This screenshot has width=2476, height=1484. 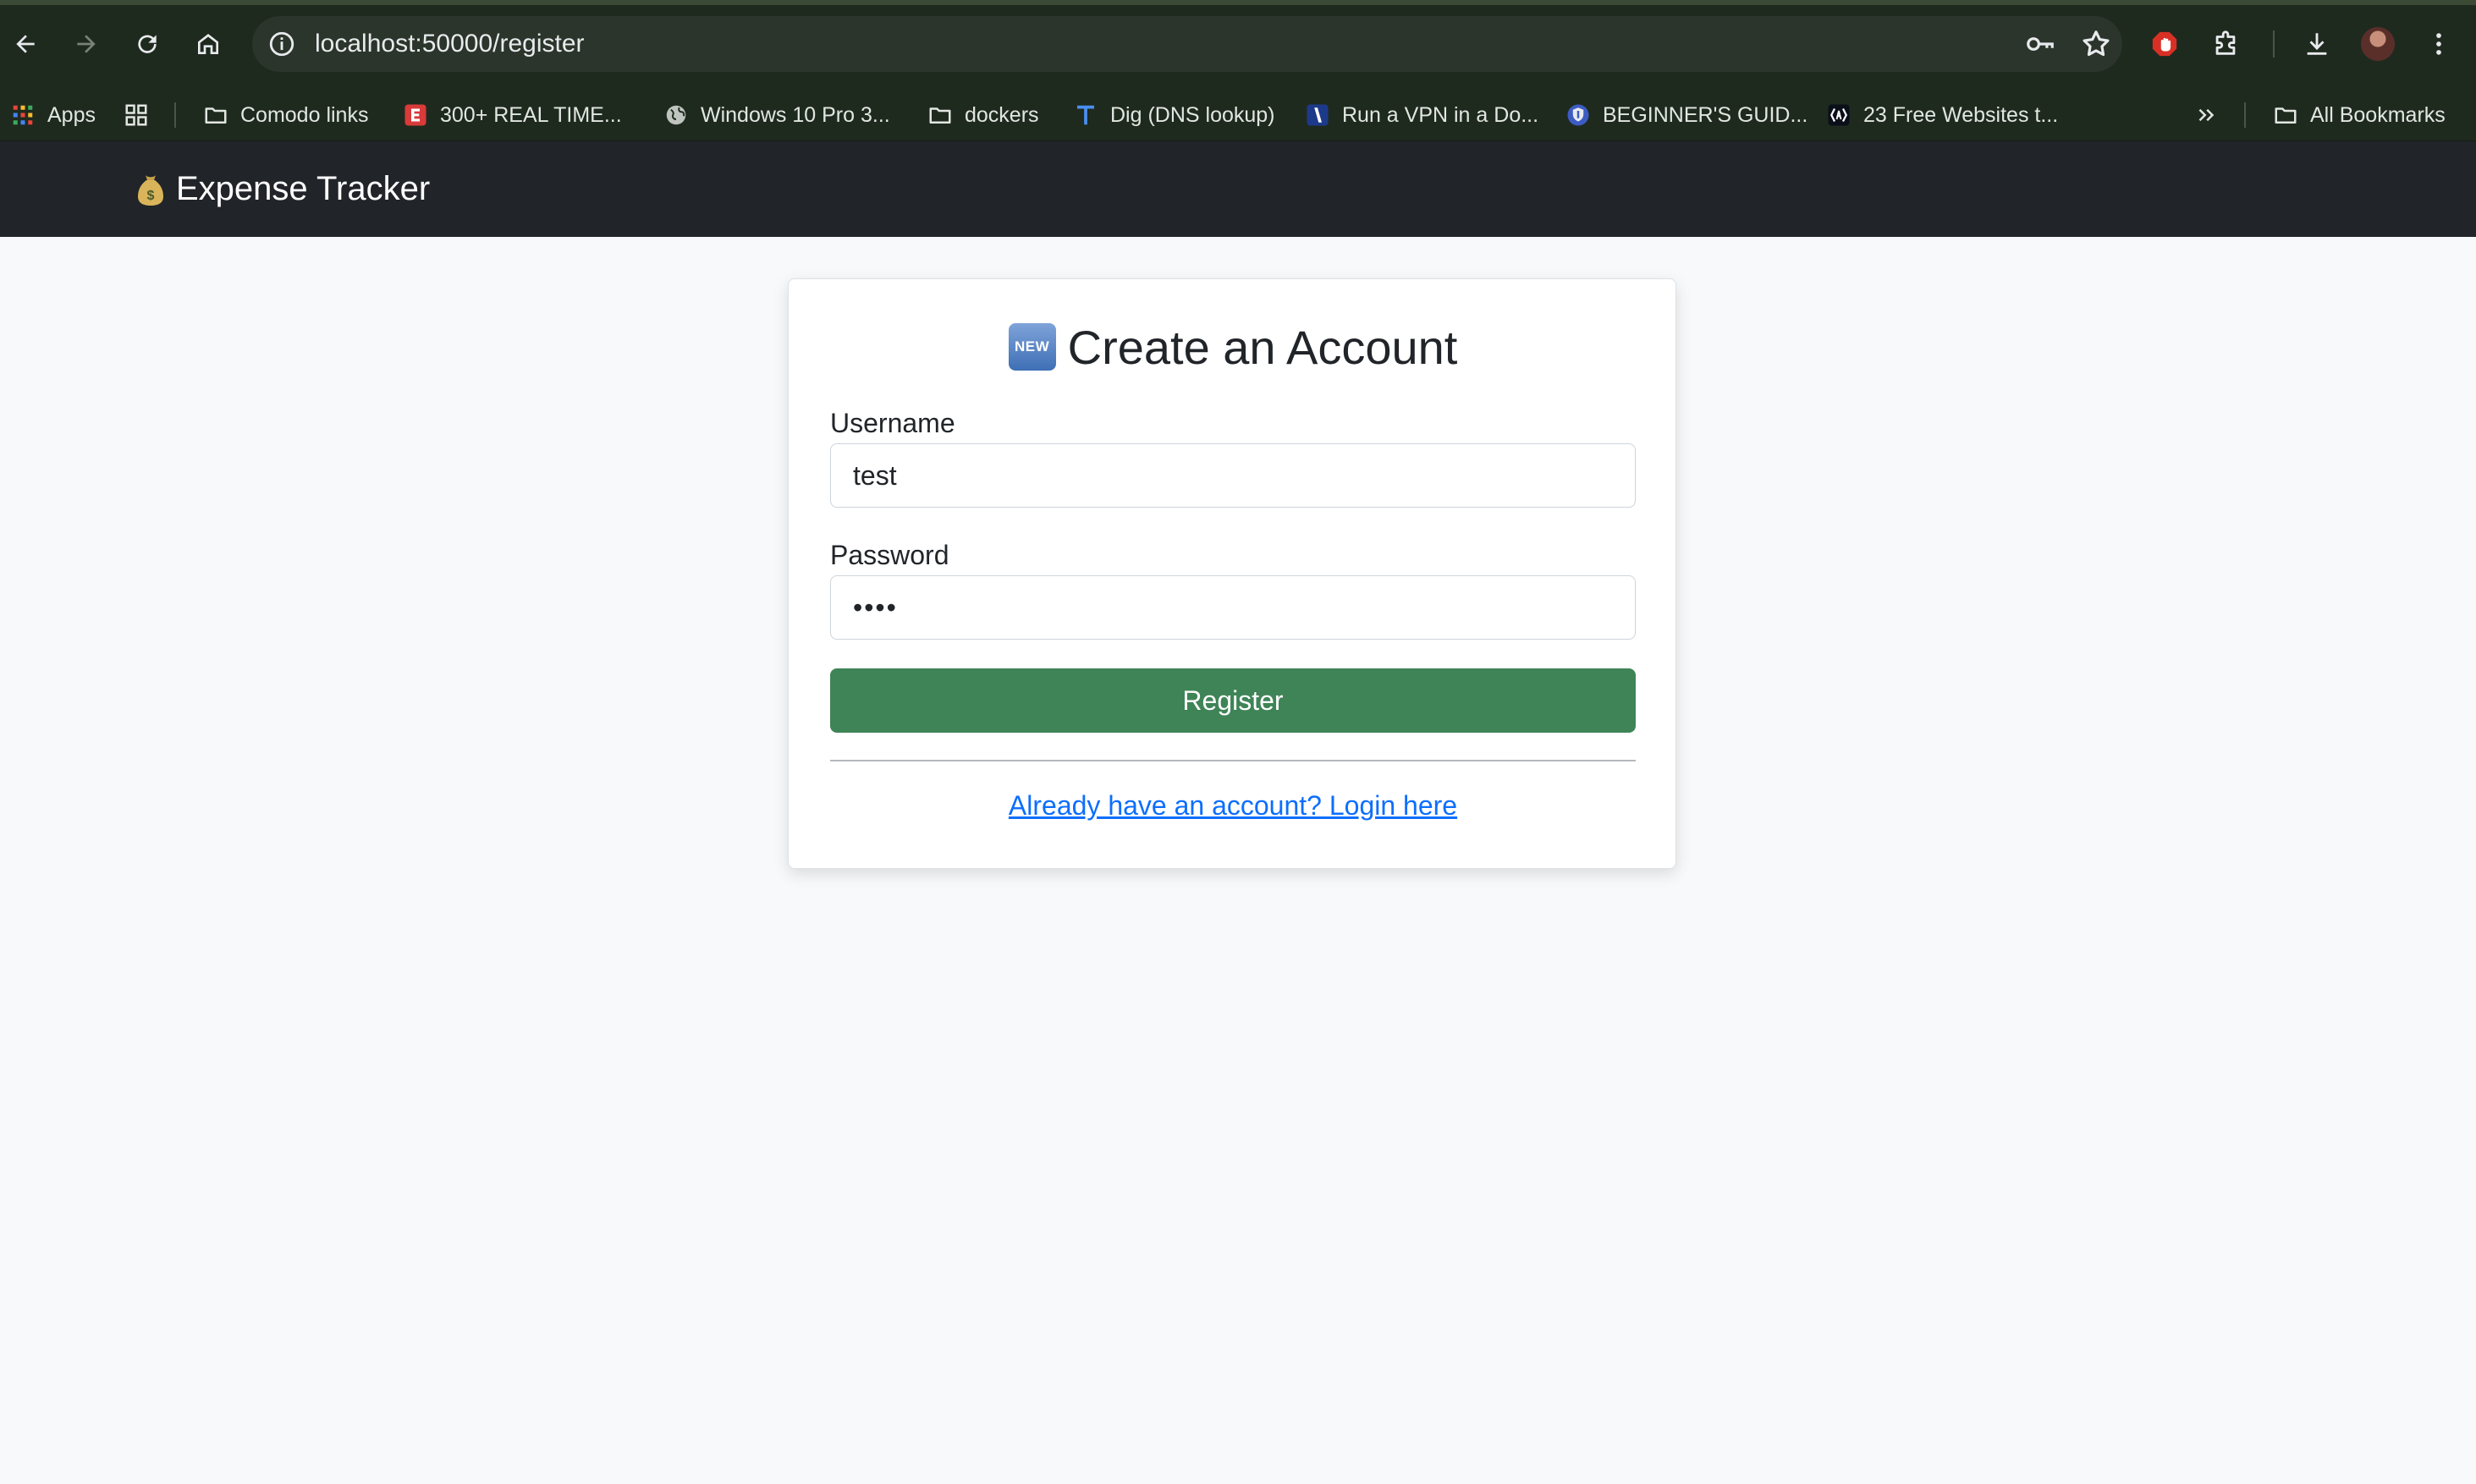 I want to click on puzzle-icon, so click(x=2226, y=42).